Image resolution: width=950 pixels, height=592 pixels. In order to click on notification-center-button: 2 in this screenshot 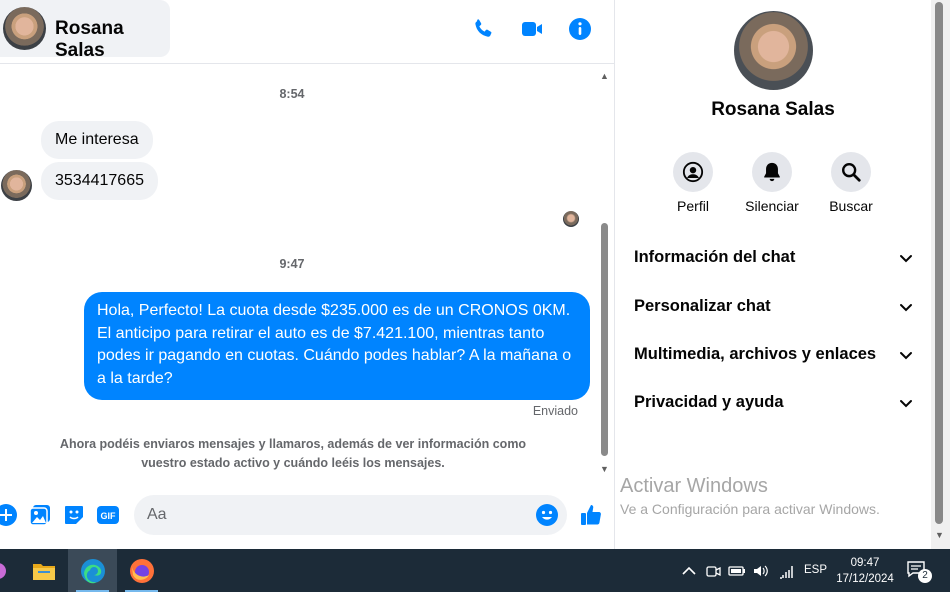, I will do `click(920, 571)`.